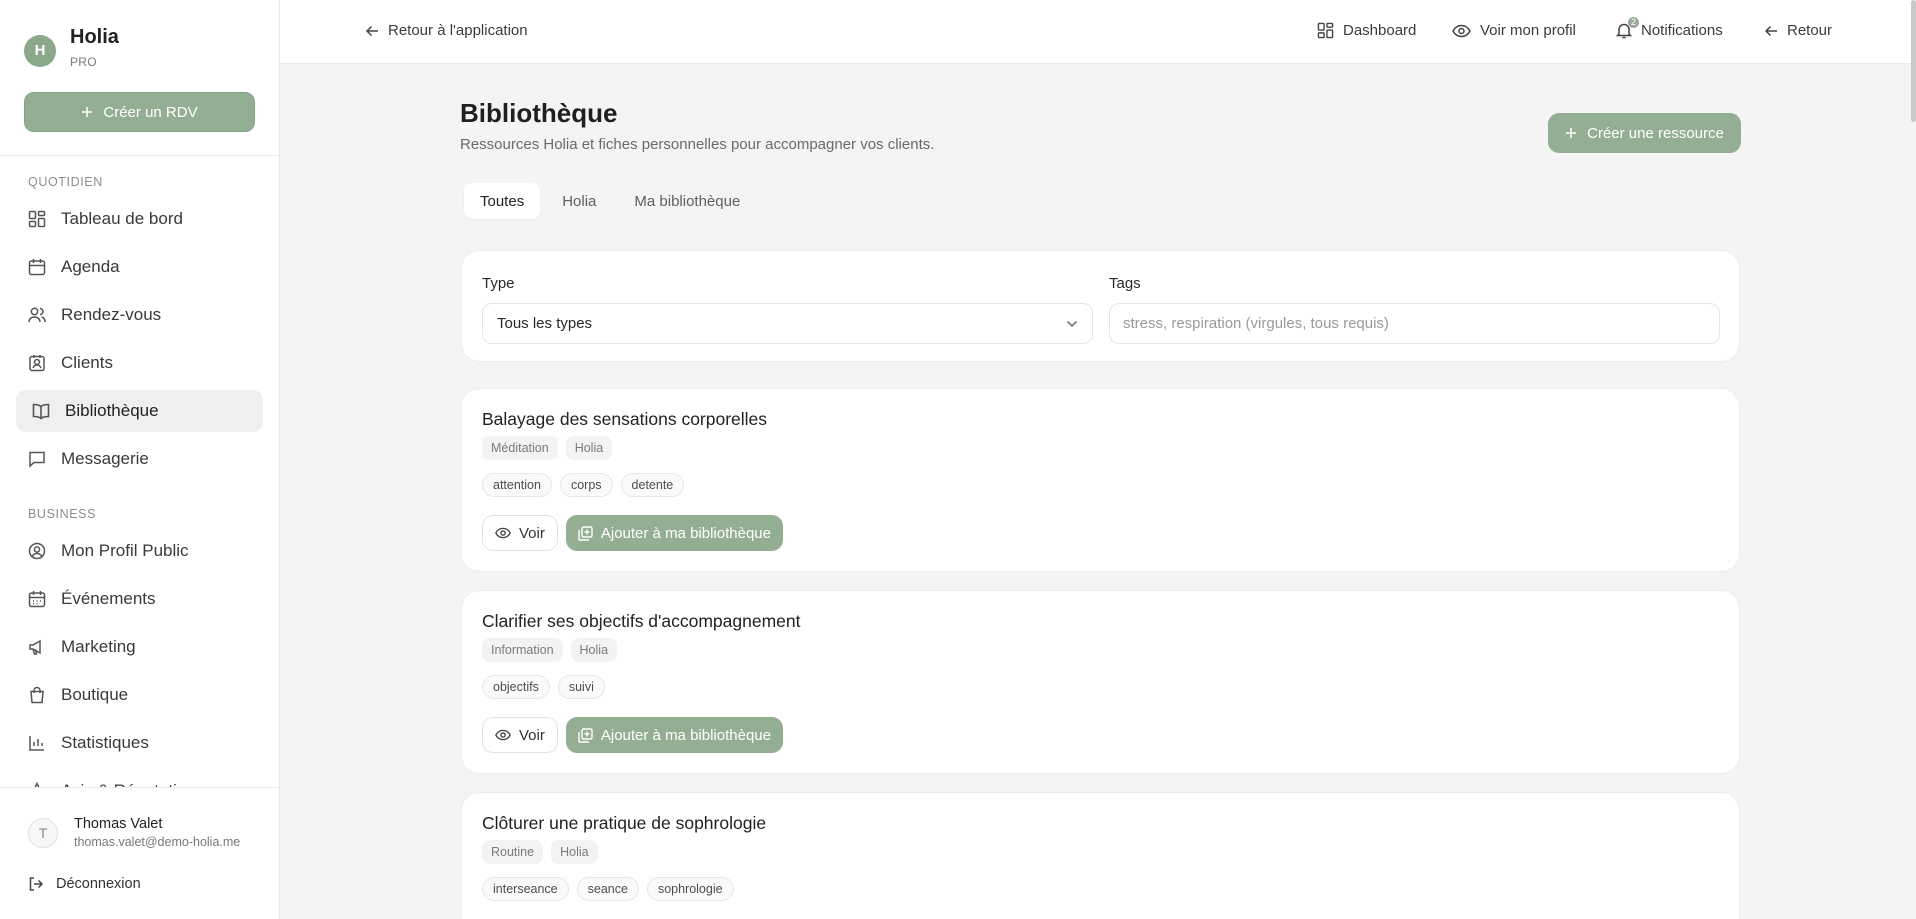 The width and height of the screenshot is (1916, 919). I want to click on resource-title: Clarifier ses objectifs d'accompagnement, so click(641, 621).